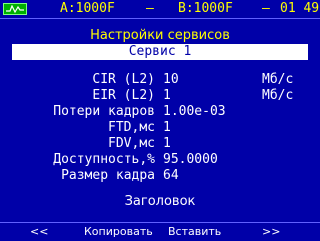 The width and height of the screenshot is (320, 241). I want to click on param-row-cir: CIR (L2) 10 Мб/с, so click(160, 80).